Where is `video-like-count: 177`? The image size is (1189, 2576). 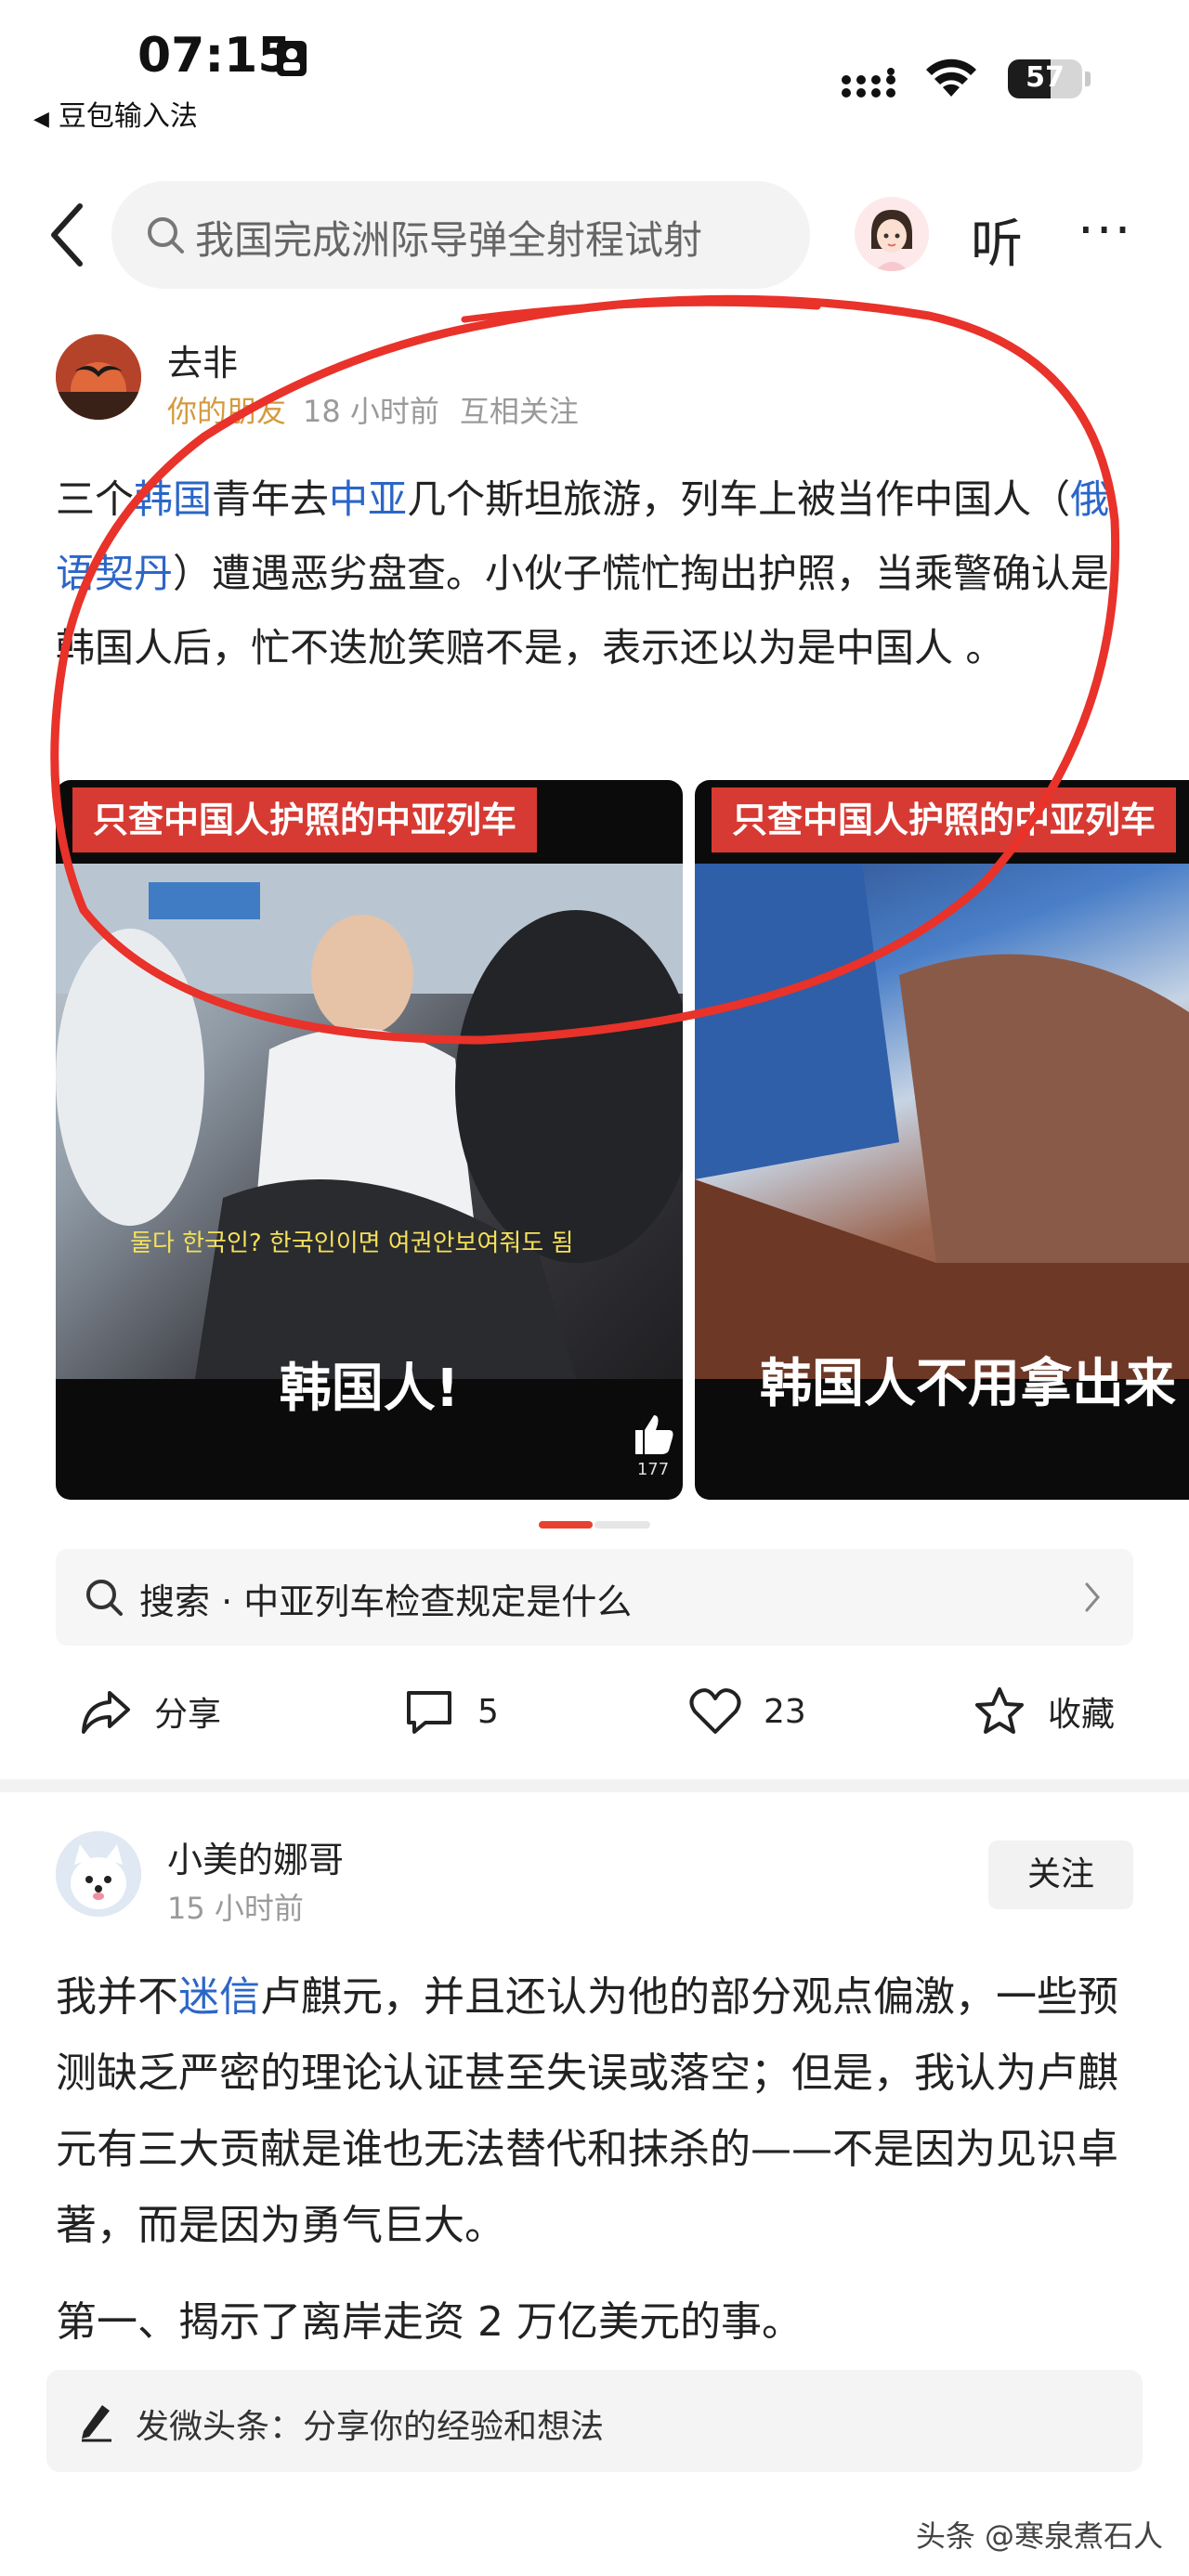 video-like-count: 177 is located at coordinates (653, 1469).